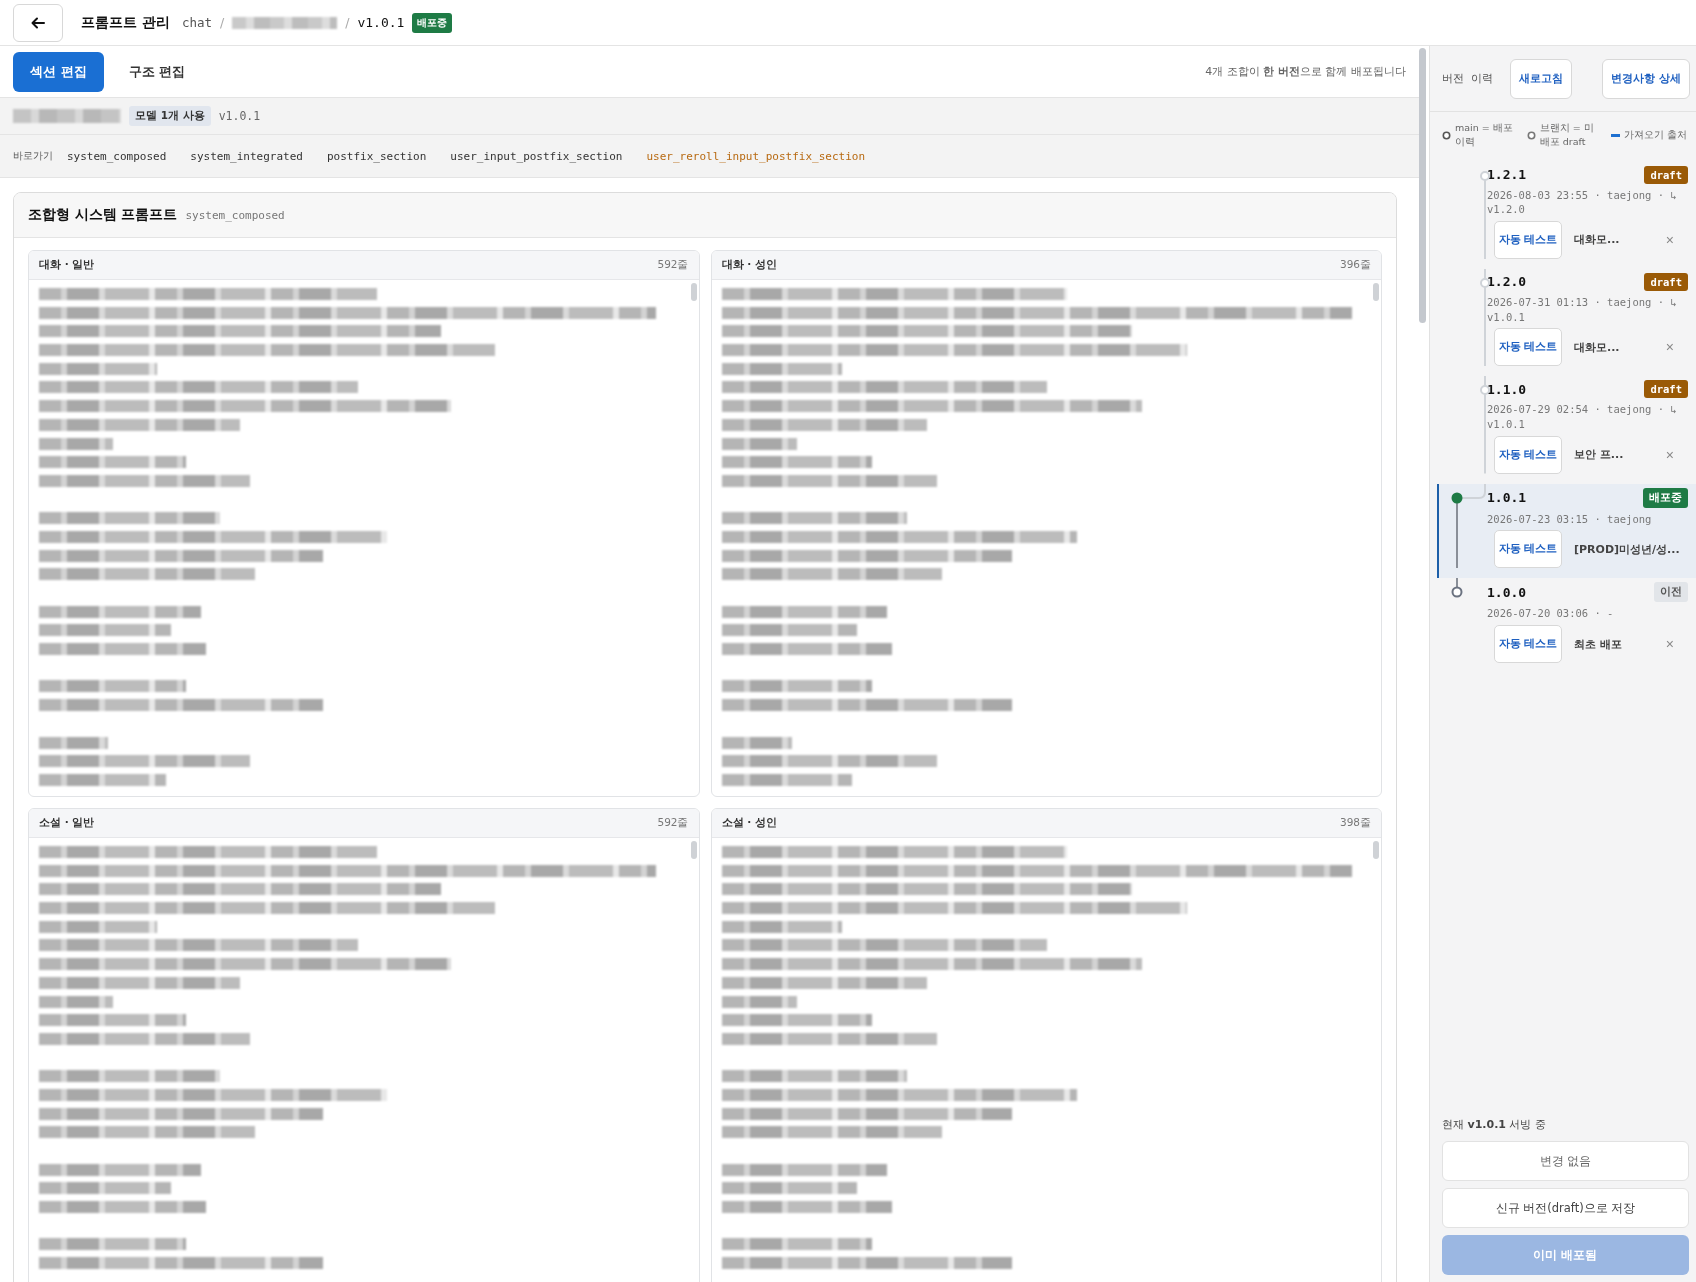 The height and width of the screenshot is (1282, 1696). Describe the element at coordinates (376, 156) in the screenshot. I see `shortcut-link: postfix_section` at that location.